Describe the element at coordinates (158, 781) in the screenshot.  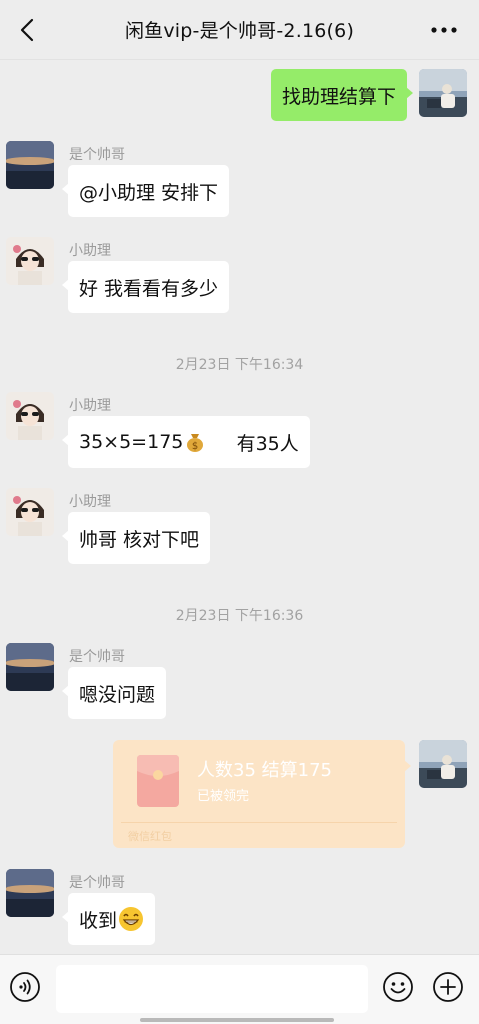
I see `red-envelope-icon` at that location.